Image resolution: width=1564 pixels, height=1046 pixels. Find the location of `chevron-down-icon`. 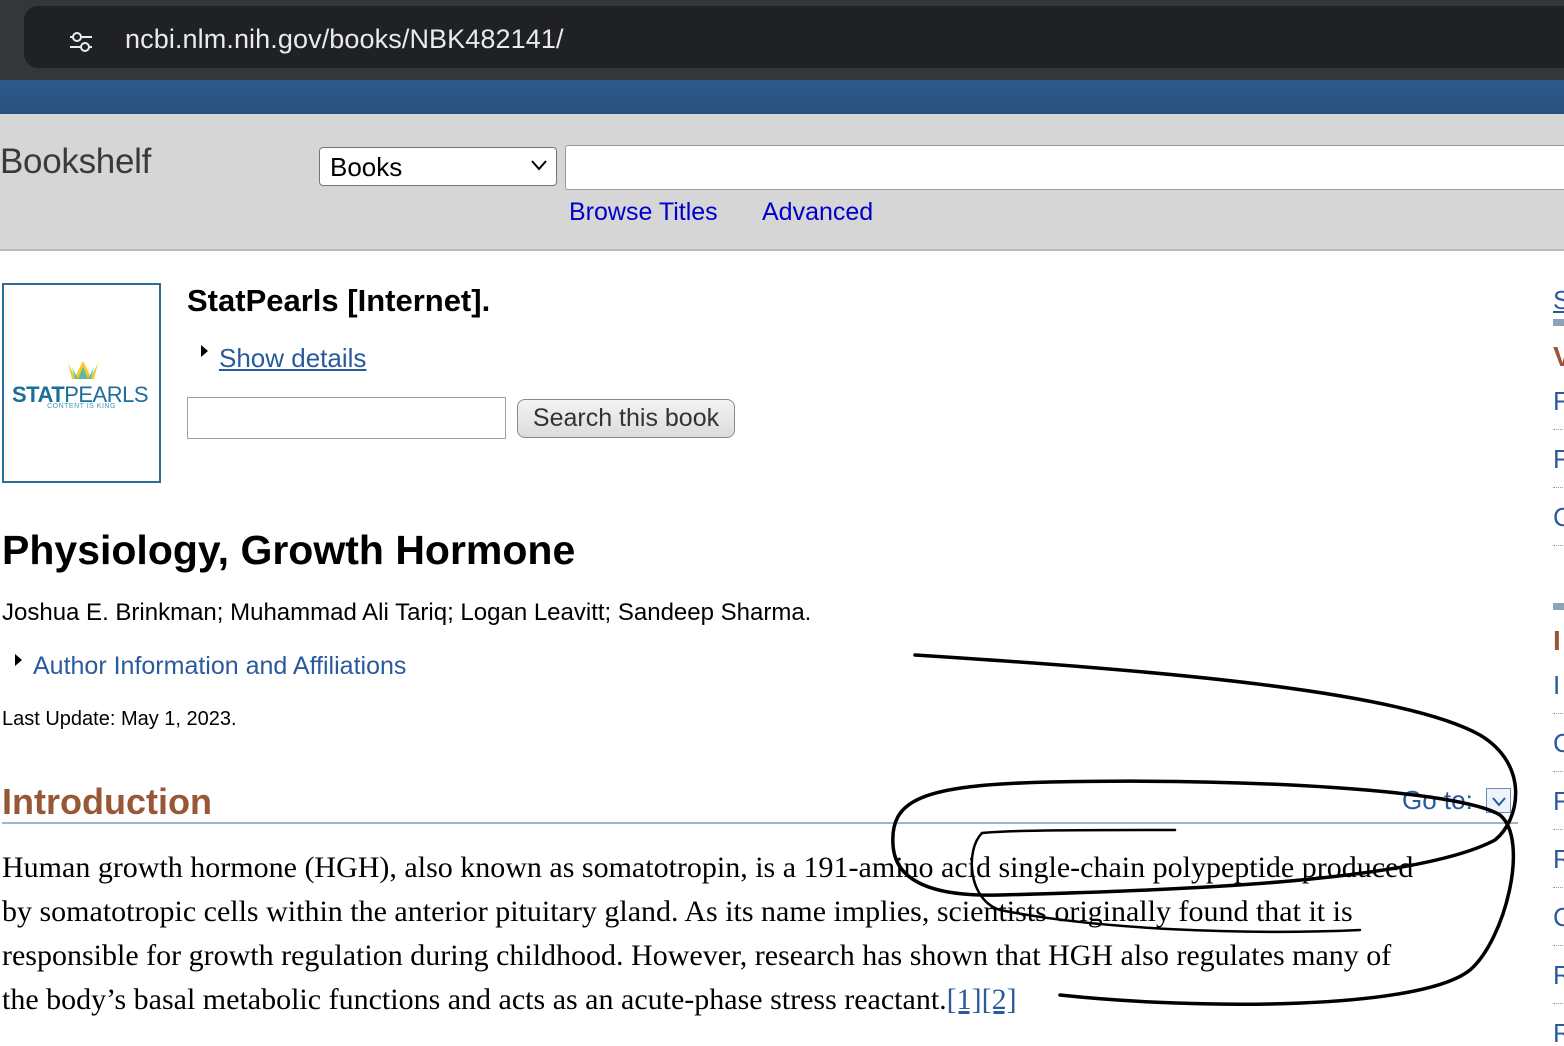

chevron-down-icon is located at coordinates (539, 165).